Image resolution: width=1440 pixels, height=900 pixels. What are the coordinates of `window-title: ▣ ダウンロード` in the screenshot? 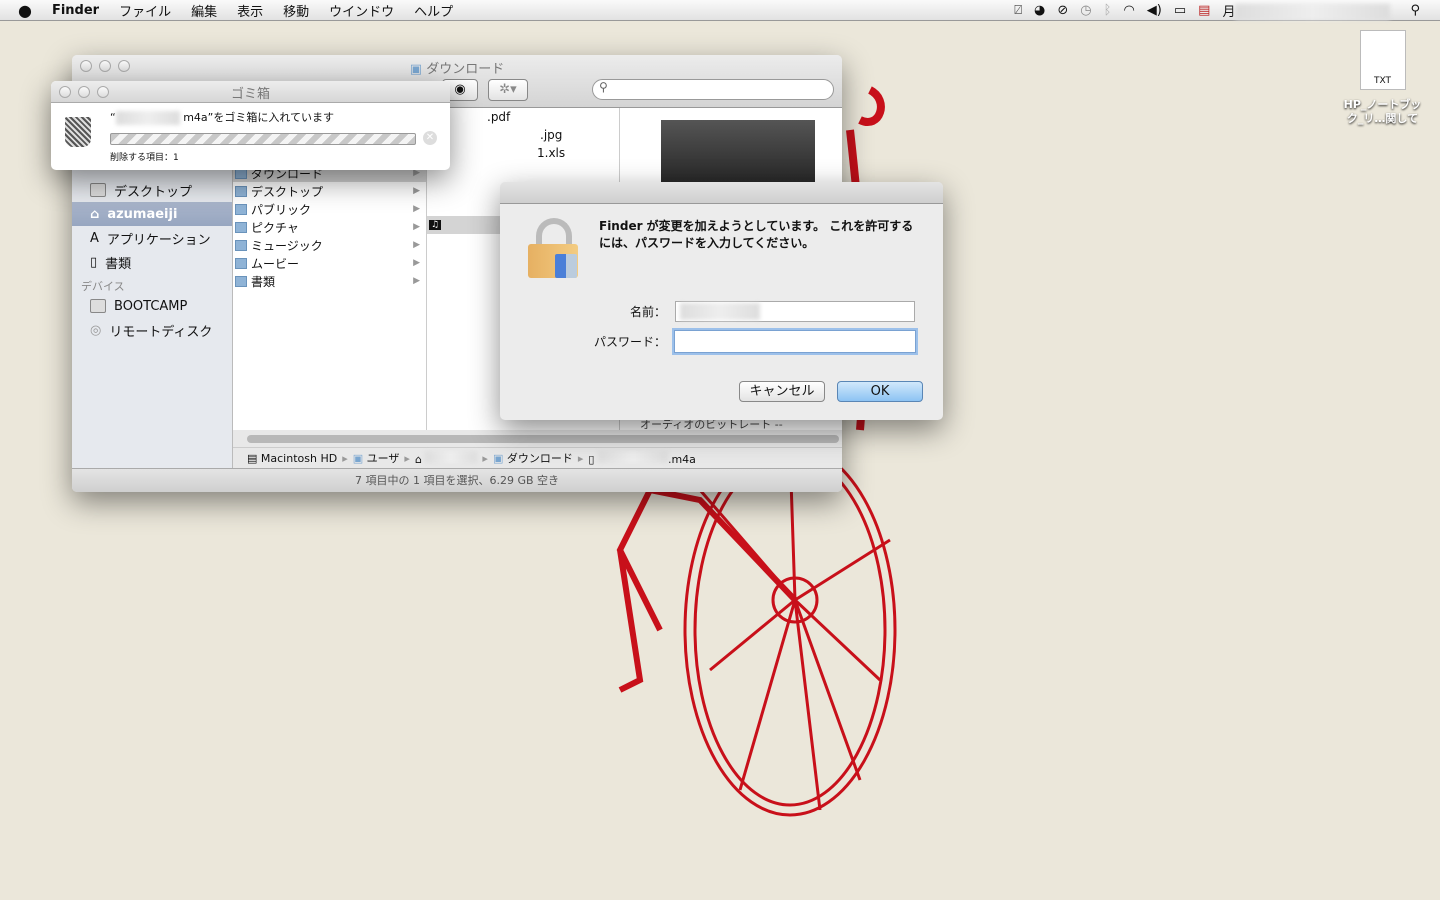 It's located at (457, 69).